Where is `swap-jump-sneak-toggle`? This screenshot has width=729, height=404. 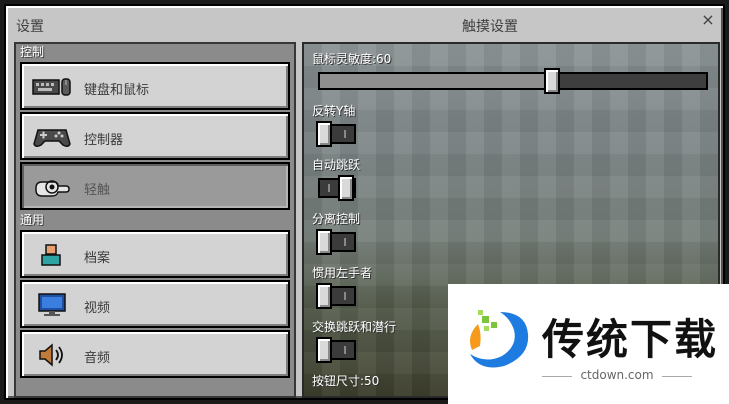 swap-jump-sneak-toggle is located at coordinates (336, 350).